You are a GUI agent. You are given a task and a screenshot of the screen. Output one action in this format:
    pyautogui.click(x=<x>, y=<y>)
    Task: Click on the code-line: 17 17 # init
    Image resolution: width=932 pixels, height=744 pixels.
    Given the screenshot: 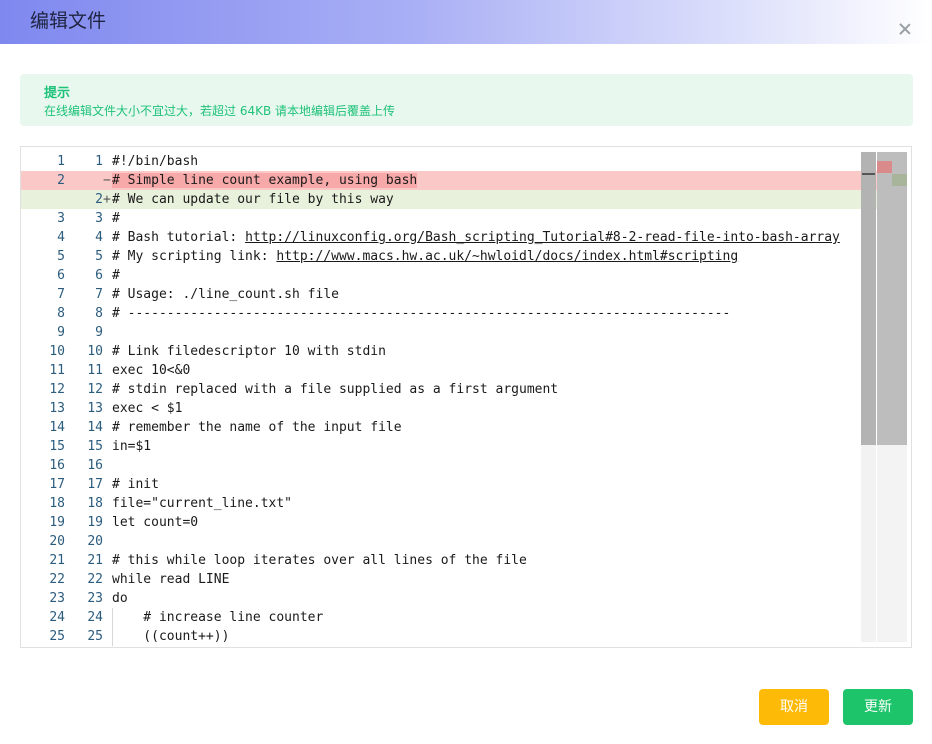 What is the action you would take?
    pyautogui.click(x=449, y=484)
    